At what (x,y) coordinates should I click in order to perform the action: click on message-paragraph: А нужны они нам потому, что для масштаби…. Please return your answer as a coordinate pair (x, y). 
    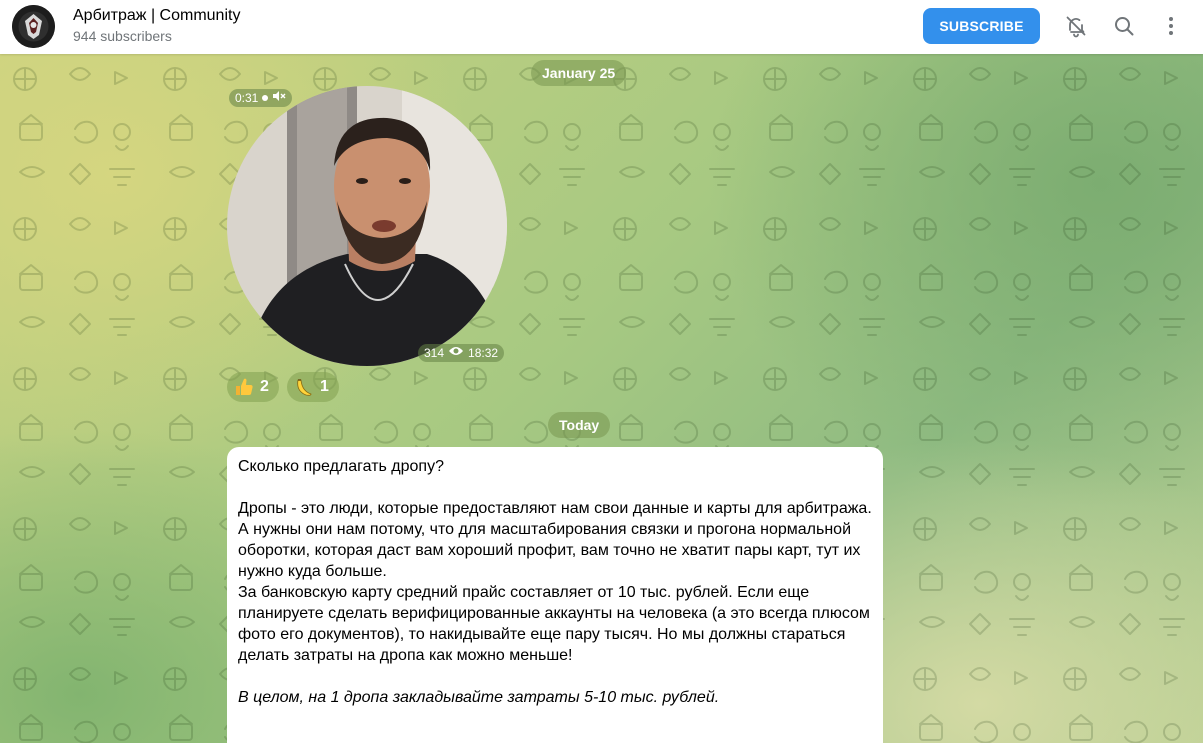
    Looking at the image, I should click on (549, 550).